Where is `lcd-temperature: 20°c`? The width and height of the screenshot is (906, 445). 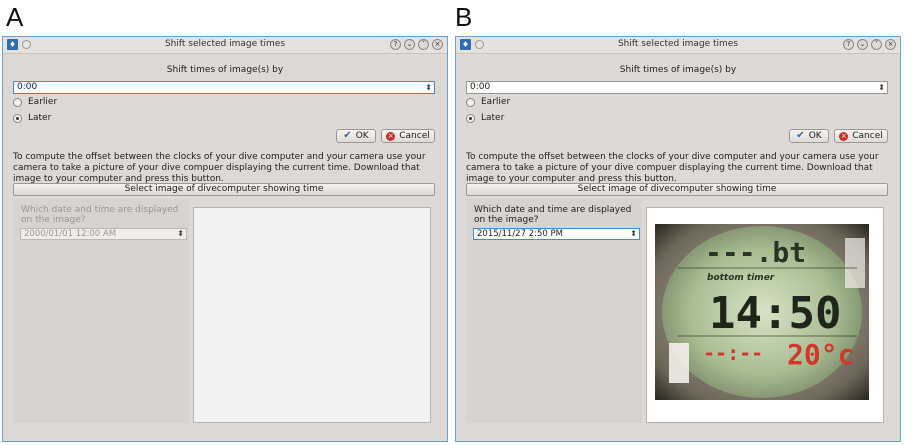
lcd-temperature: 20°c is located at coordinates (820, 354).